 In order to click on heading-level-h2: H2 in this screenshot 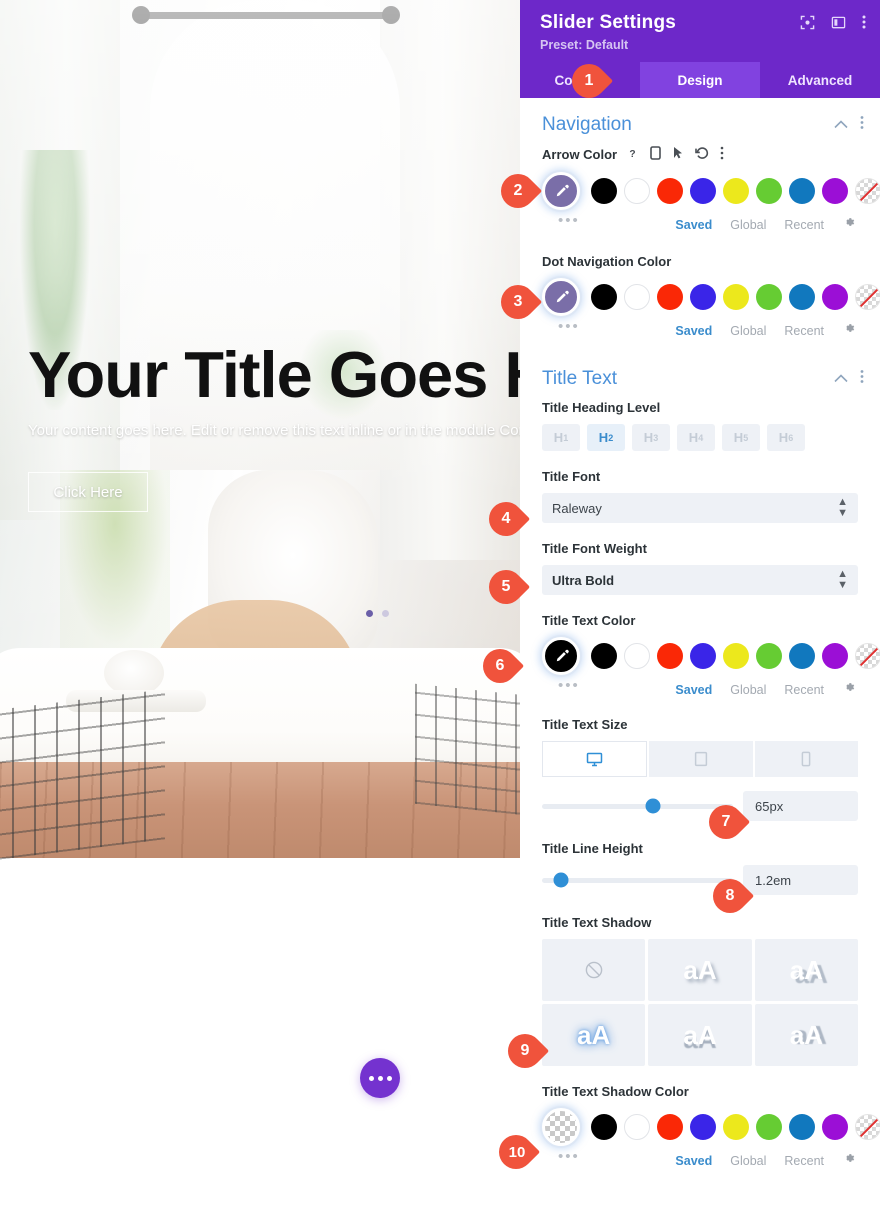, I will do `click(606, 437)`.